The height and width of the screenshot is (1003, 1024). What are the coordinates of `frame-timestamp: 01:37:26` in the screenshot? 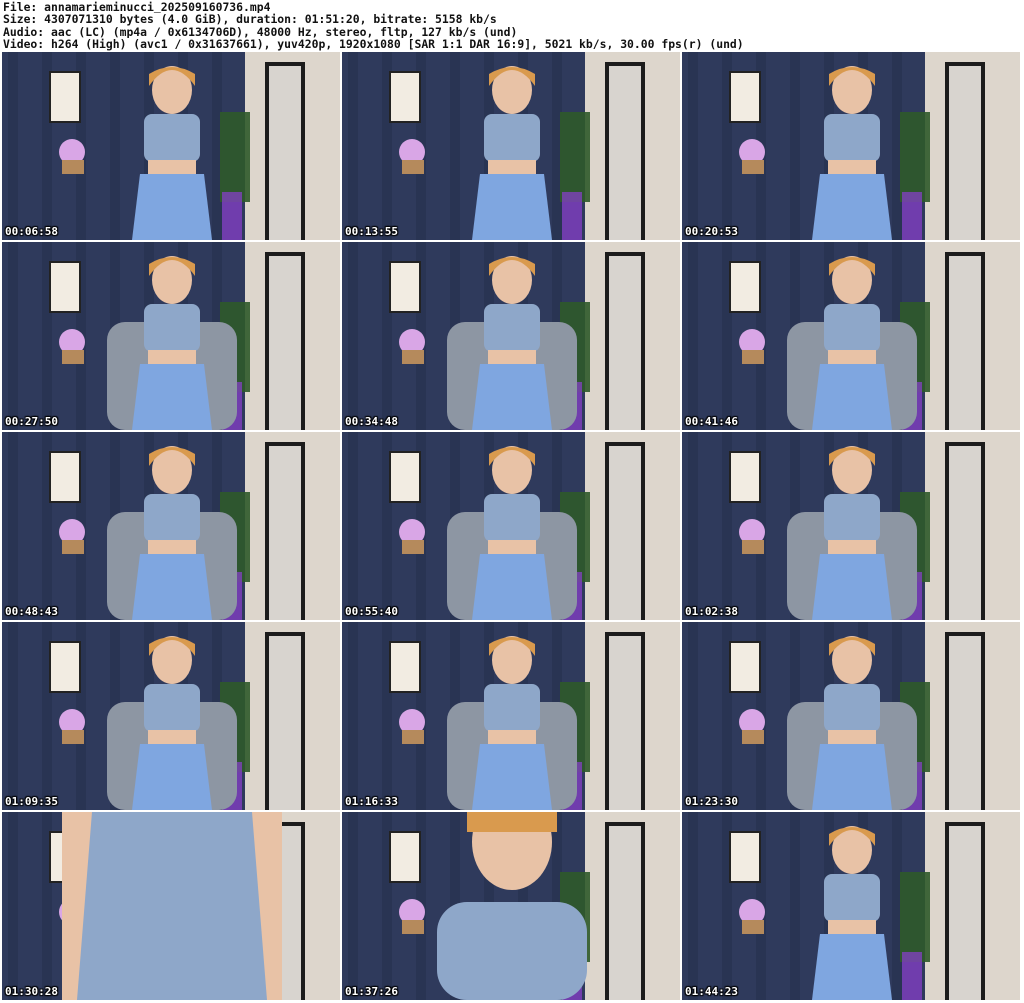 It's located at (371, 991).